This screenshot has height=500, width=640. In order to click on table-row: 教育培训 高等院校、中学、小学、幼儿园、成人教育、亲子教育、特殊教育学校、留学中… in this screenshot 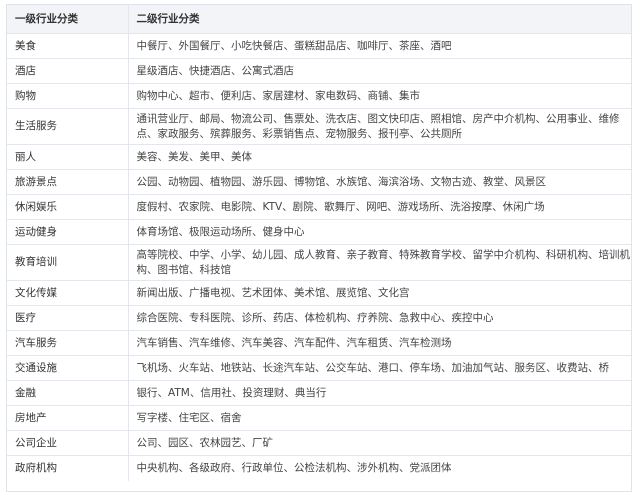, I will do `click(319, 262)`.